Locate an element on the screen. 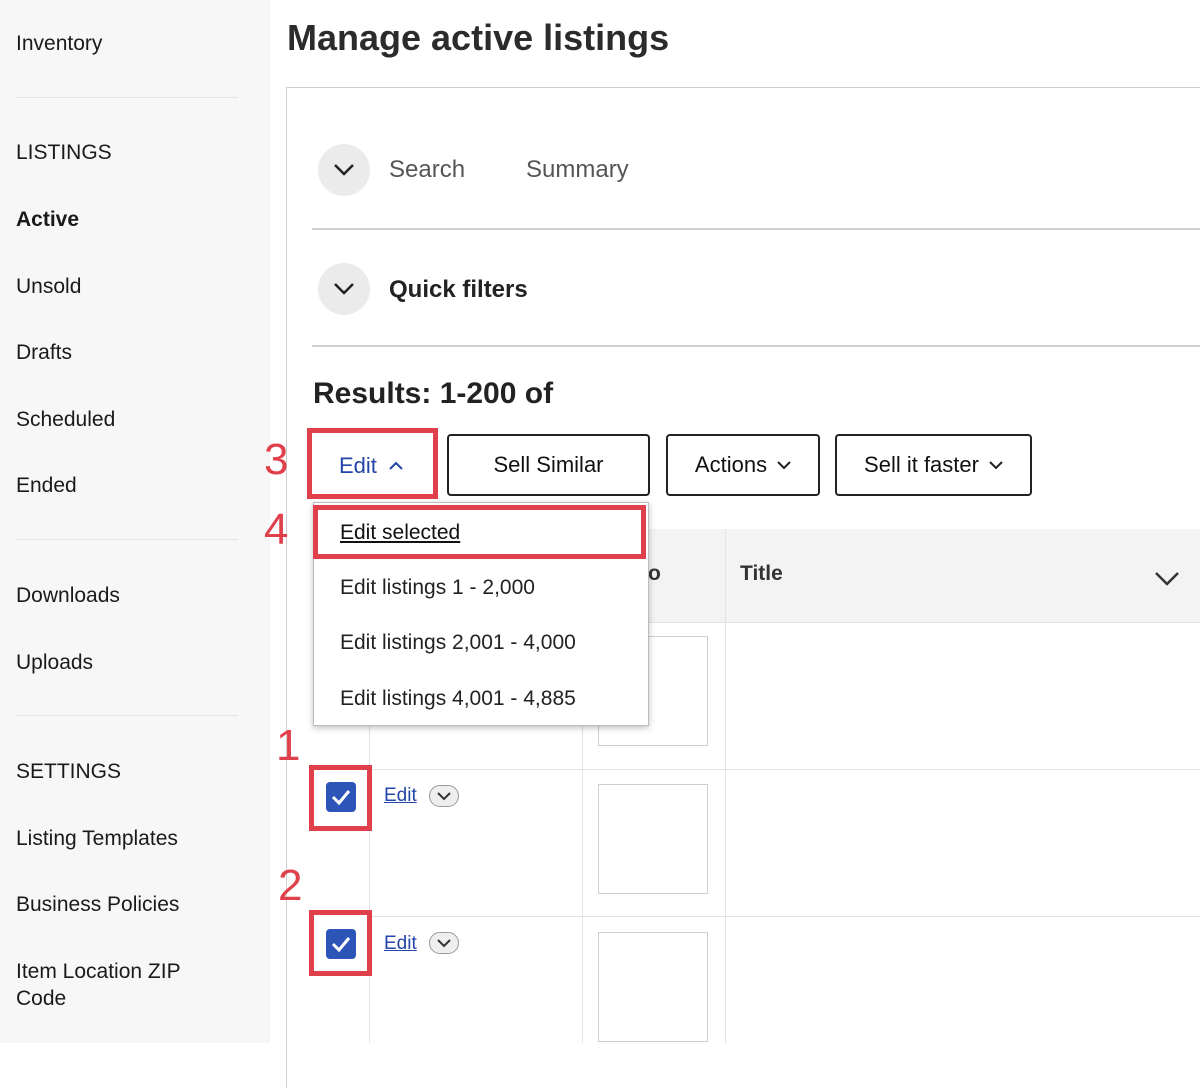 The height and width of the screenshot is (1088, 1200). sidebar-item-downloads: Downloads is located at coordinates (68, 595).